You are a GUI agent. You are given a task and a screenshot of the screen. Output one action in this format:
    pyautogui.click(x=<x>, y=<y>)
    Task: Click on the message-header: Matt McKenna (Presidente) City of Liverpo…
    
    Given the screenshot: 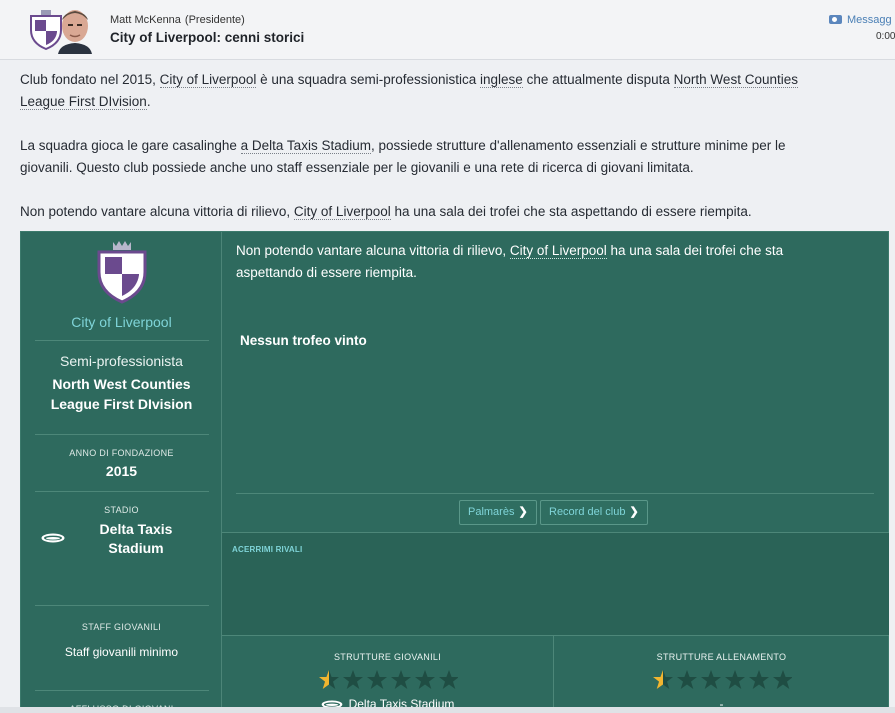 What is the action you would take?
    pyautogui.click(x=447, y=30)
    